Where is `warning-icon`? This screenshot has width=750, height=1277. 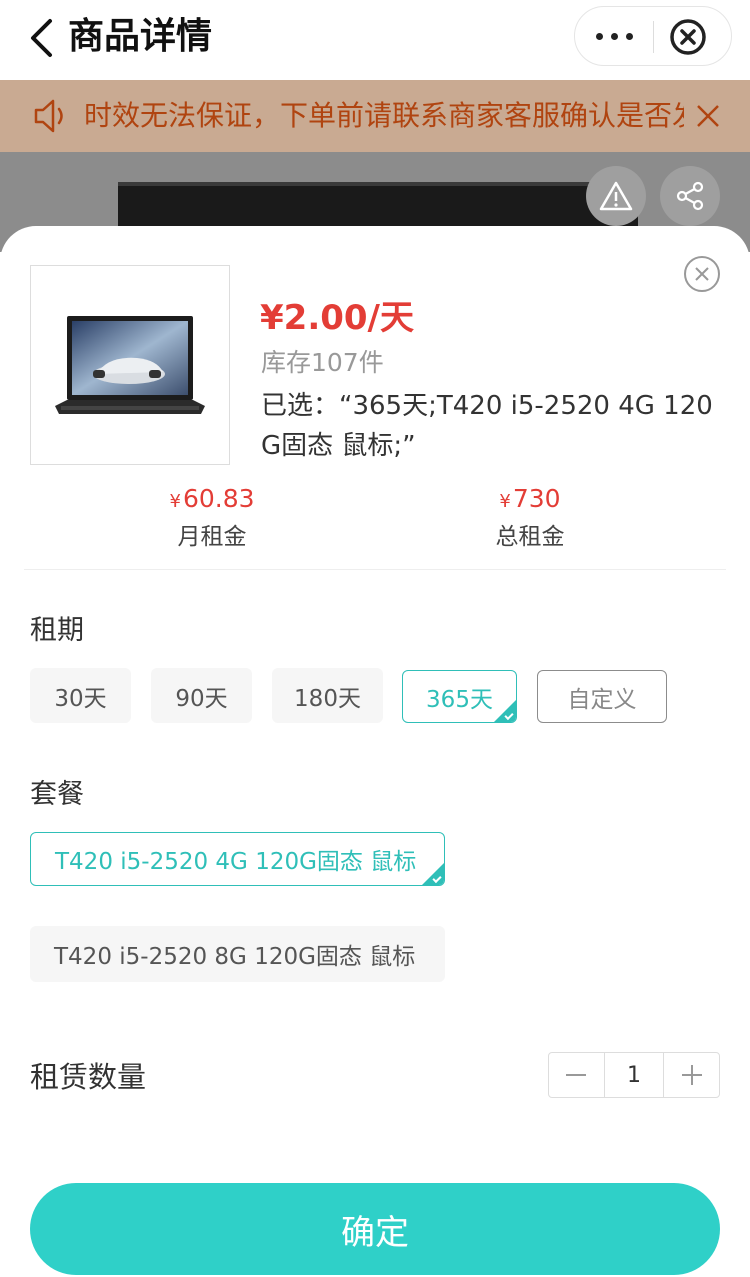 warning-icon is located at coordinates (616, 196).